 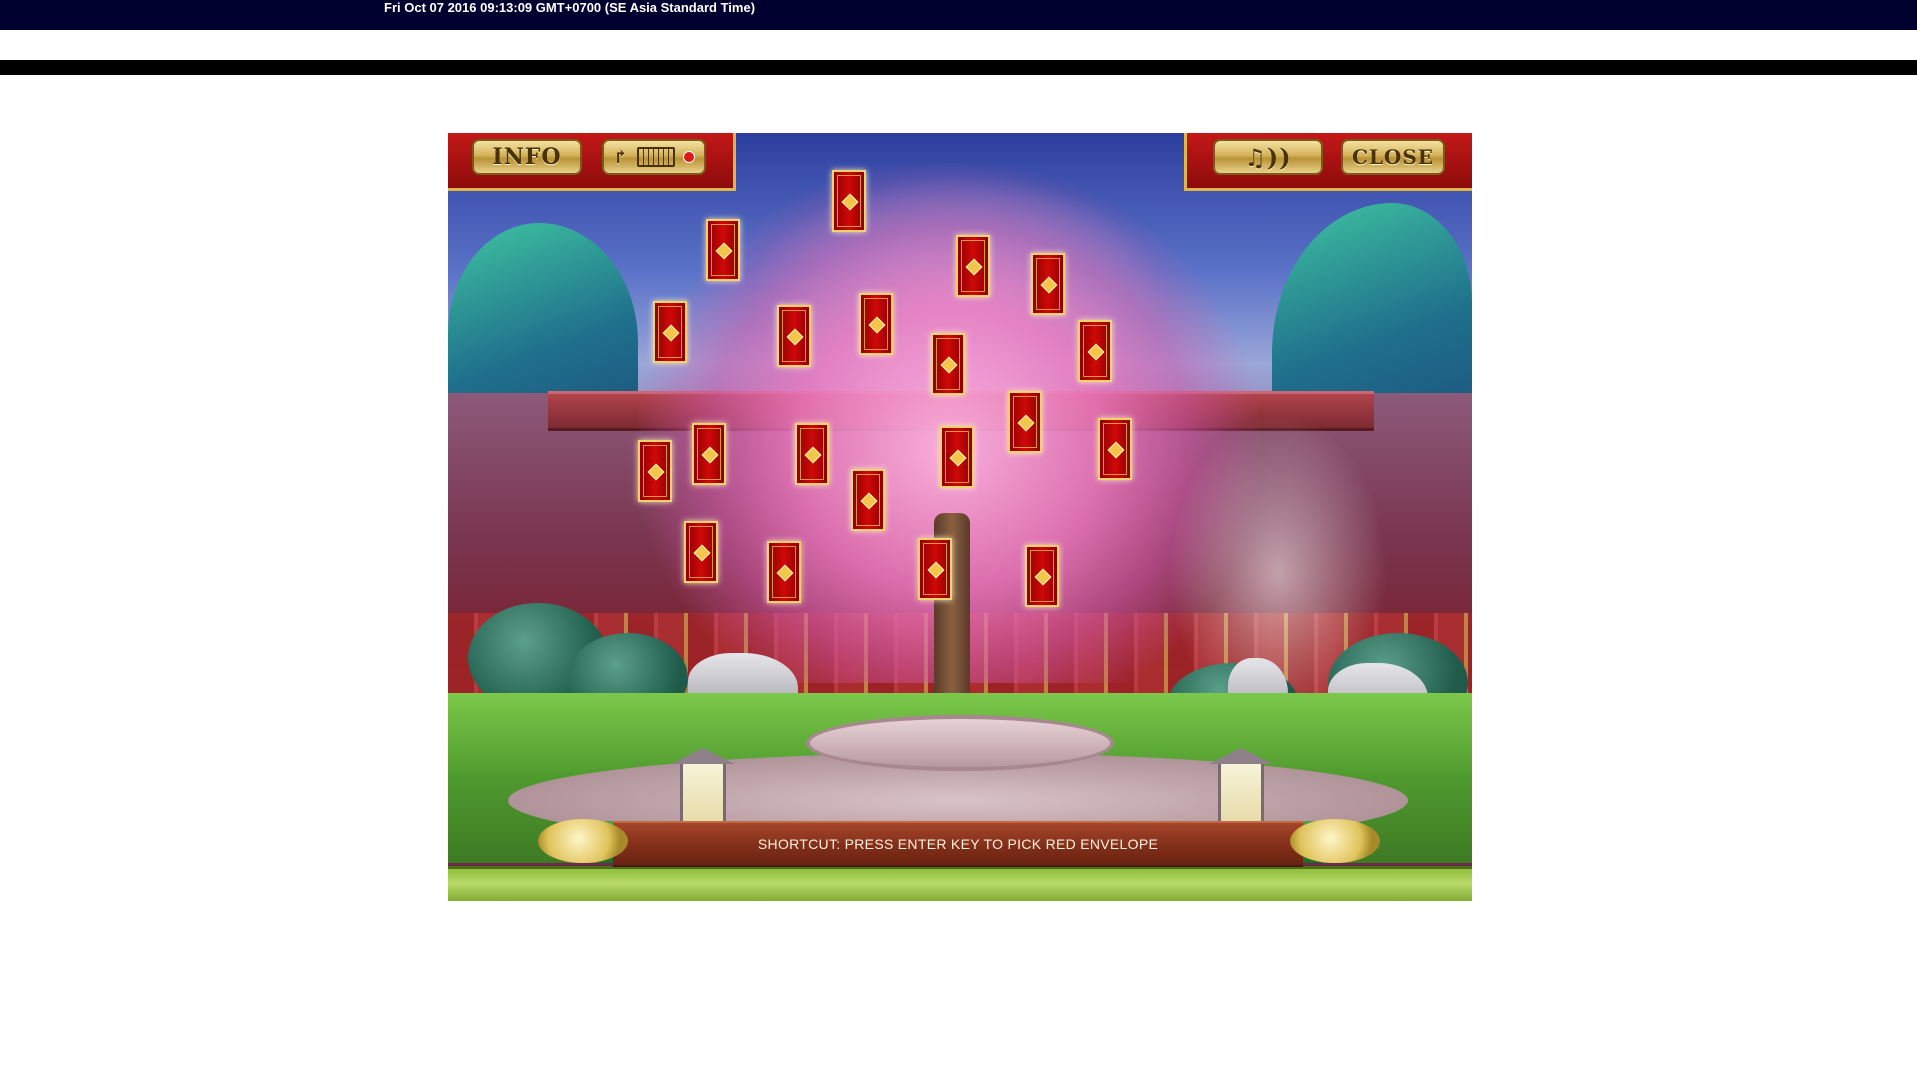 What do you see at coordinates (621, 157) in the screenshot?
I see `arrow-icon: ↱` at bounding box center [621, 157].